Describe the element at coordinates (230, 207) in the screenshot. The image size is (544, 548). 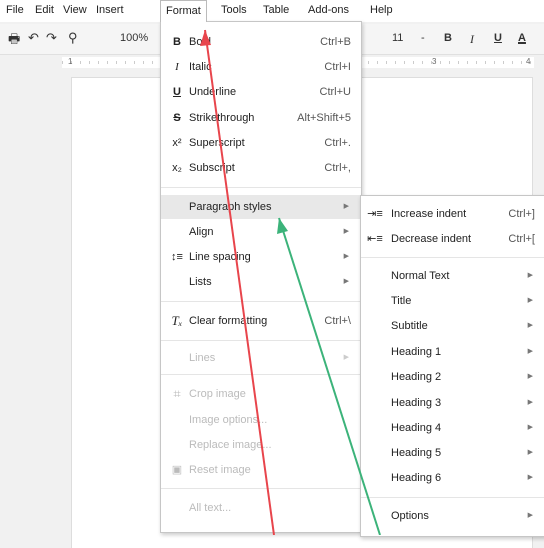
I see `menu-item-label: Paragraph styles` at that location.